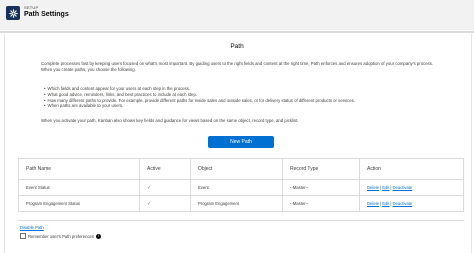  I want to click on remember-checkbox, so click(23, 236).